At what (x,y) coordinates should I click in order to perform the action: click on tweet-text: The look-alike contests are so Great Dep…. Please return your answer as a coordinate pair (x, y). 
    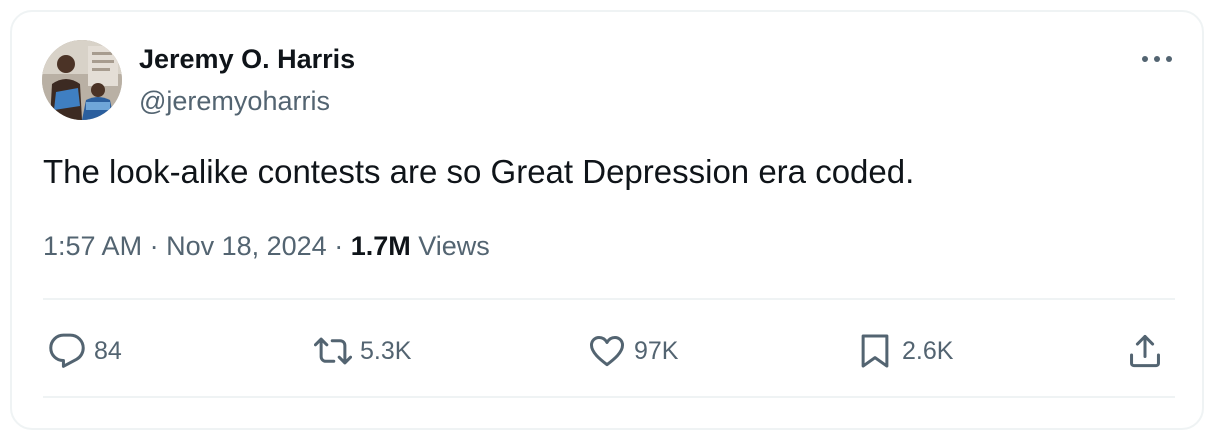
    Looking at the image, I should click on (479, 171).